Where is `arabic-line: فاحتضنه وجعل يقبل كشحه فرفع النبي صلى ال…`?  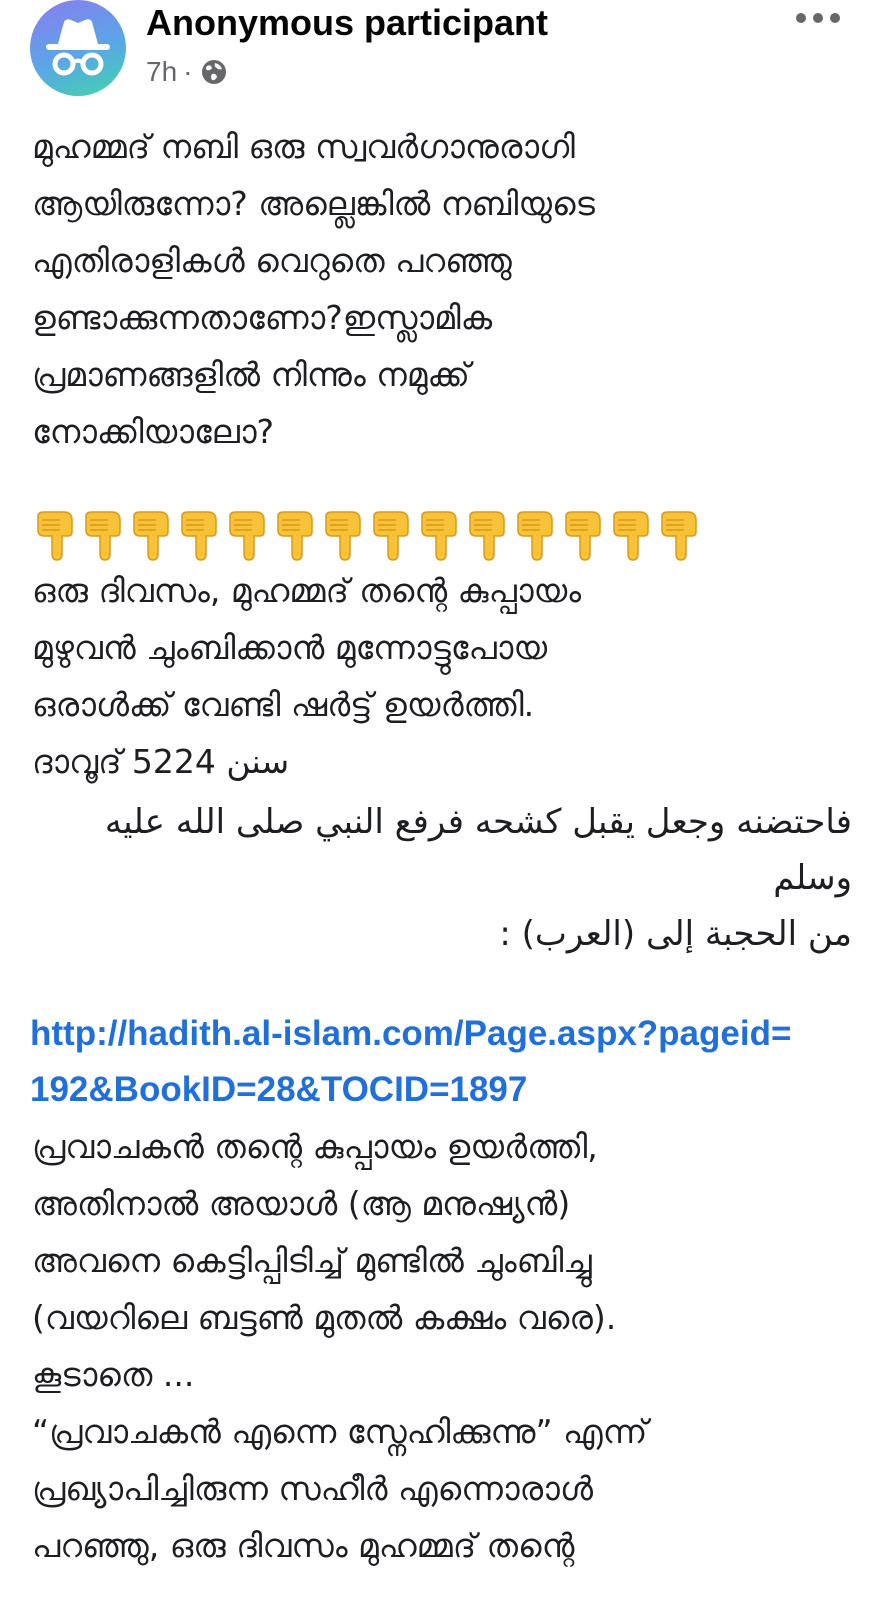
arabic-line: فاحتضنه وجعل يقبل كشحه فرفع النبي صلى ال… is located at coordinates (478, 822).